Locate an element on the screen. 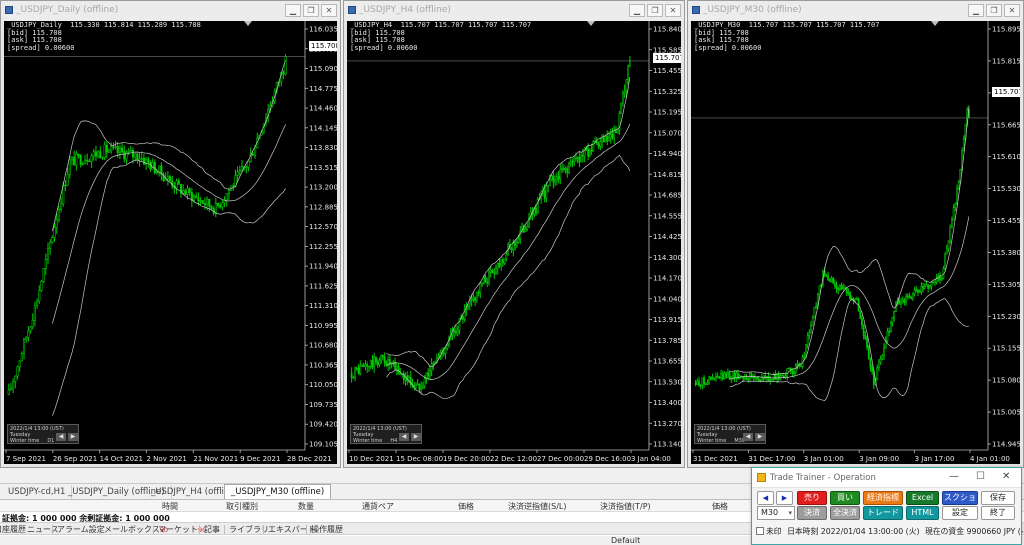  lower-band is located at coordinates (508, 277).